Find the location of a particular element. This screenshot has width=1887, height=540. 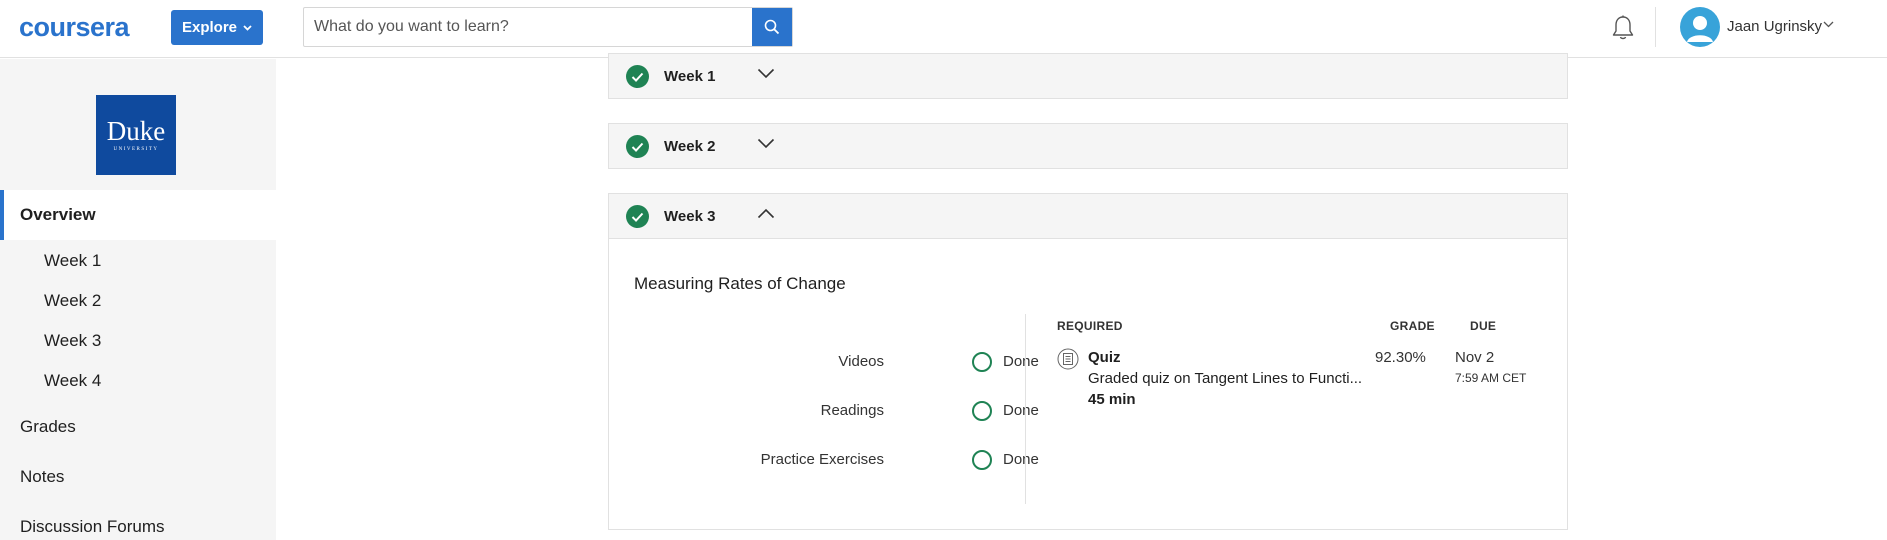

duke-university-logo: Duke UNIVERSITY is located at coordinates (136, 135).